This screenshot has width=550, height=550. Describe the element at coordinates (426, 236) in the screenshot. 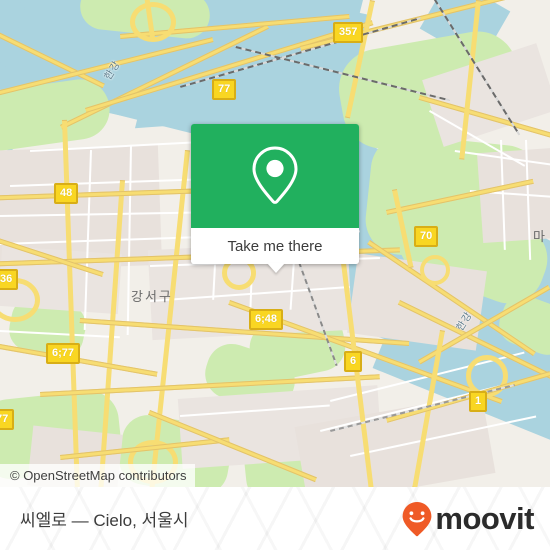

I see `road-shield-70: 70` at that location.